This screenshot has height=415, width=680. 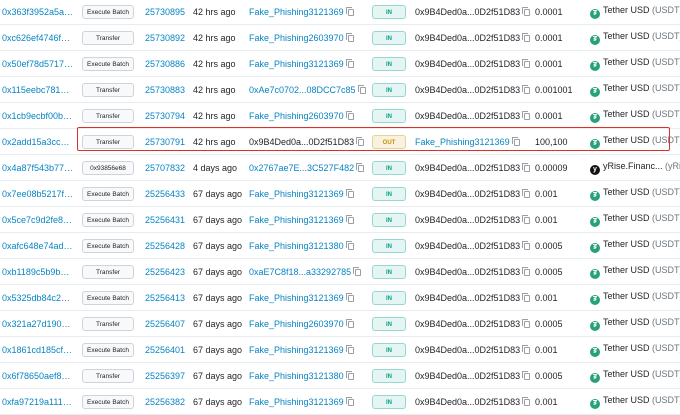 What do you see at coordinates (165, 298) in the screenshot?
I see `block-link: 25256413` at bounding box center [165, 298].